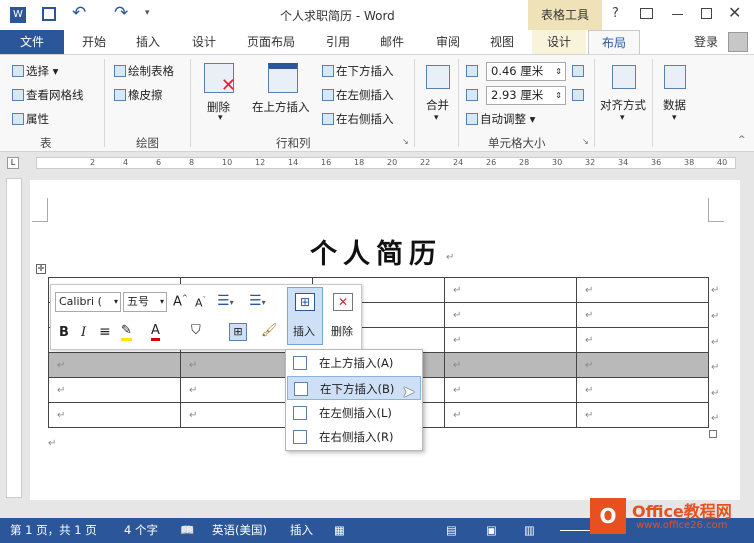  I want to click on maximize-icon, so click(706, 13).